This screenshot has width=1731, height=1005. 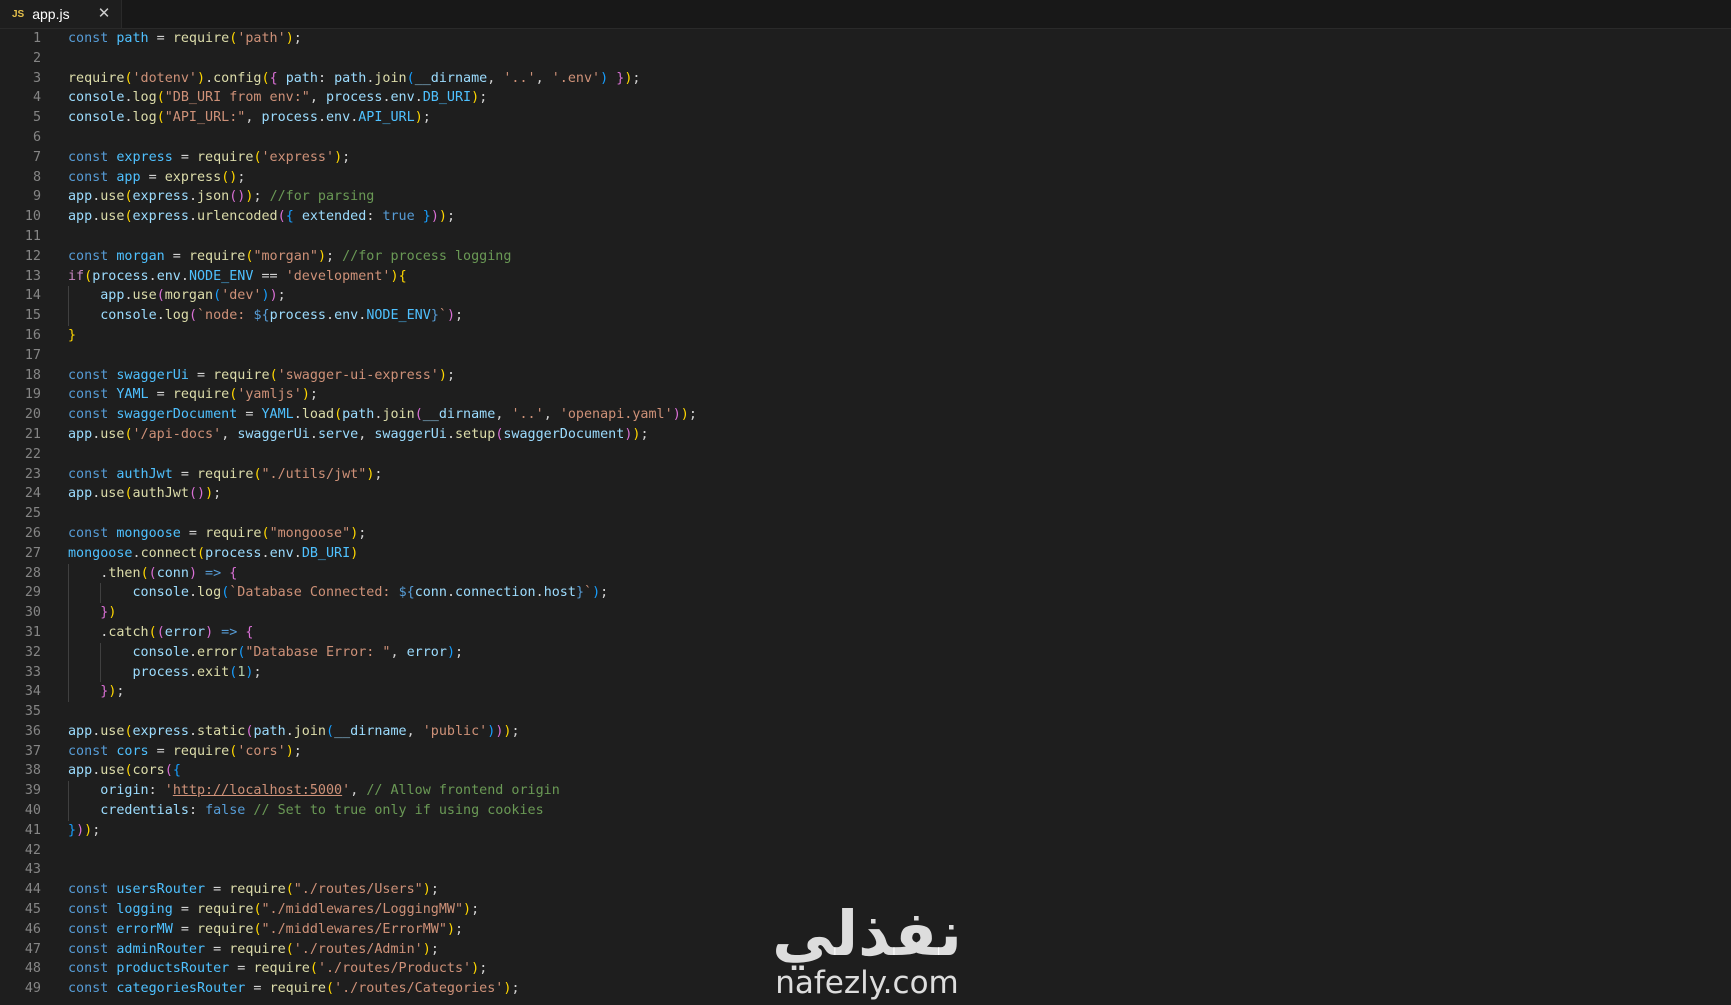 What do you see at coordinates (20, 831) in the screenshot?
I see `line-number: 41` at bounding box center [20, 831].